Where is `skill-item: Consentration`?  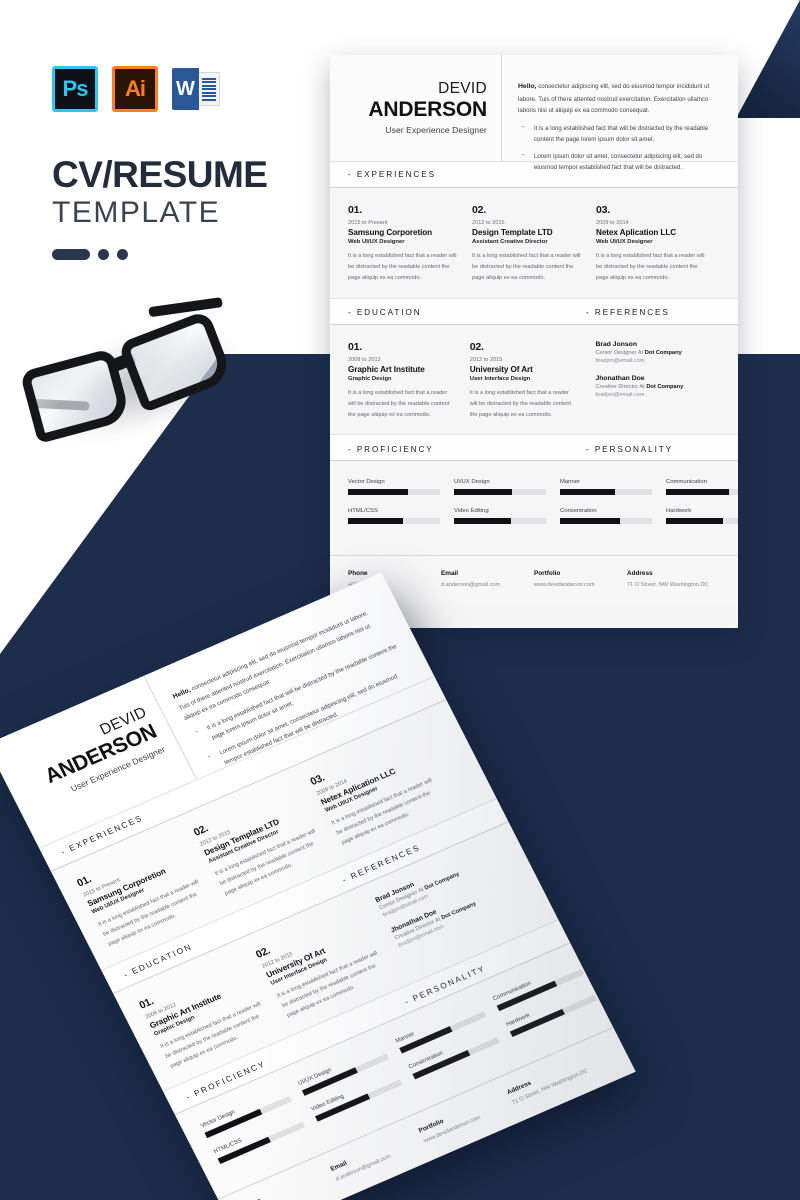
skill-item: Consentration is located at coordinates (606, 516).